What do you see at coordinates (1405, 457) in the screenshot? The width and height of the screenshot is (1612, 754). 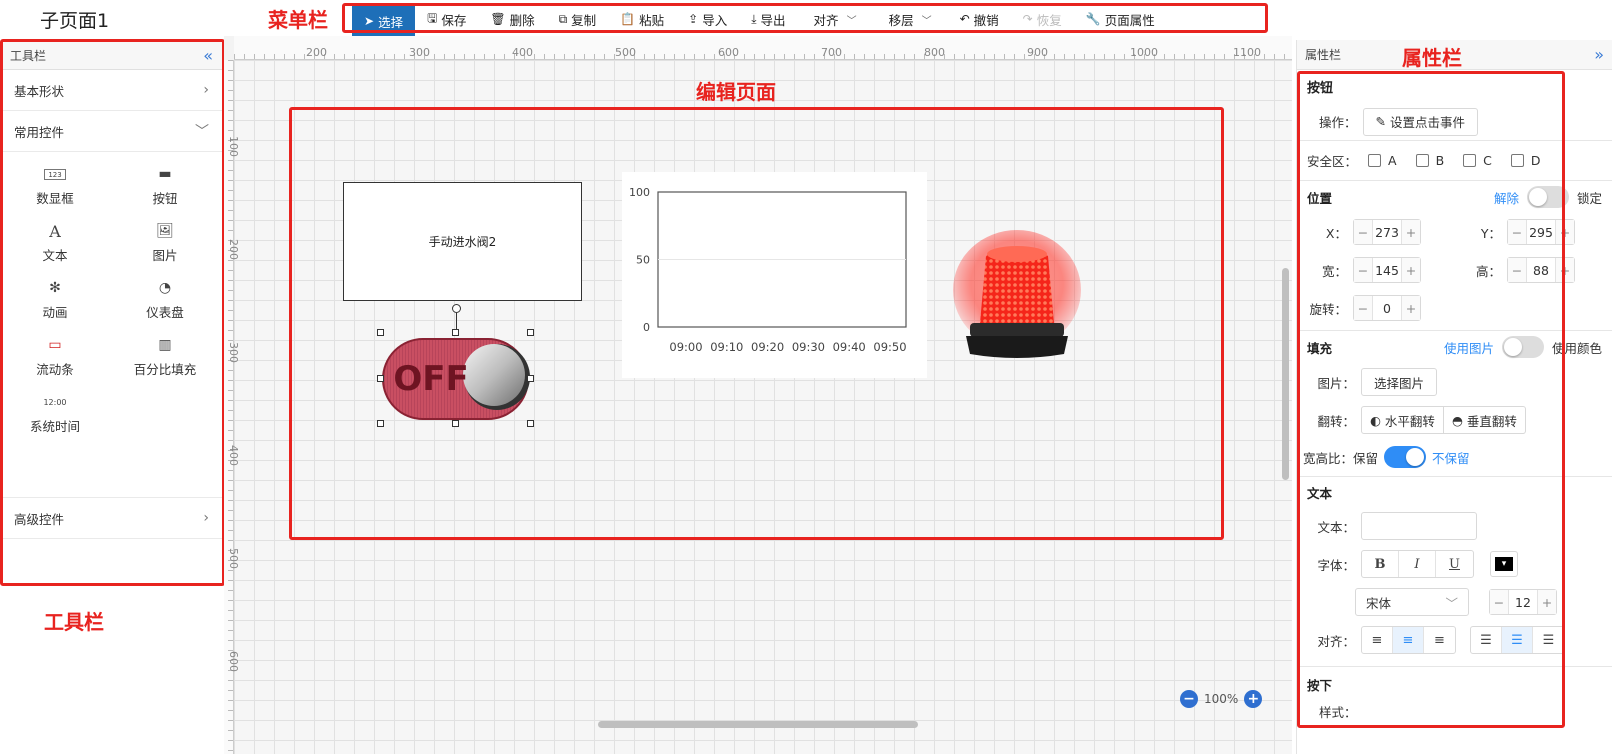 I see `aspect-toggle` at bounding box center [1405, 457].